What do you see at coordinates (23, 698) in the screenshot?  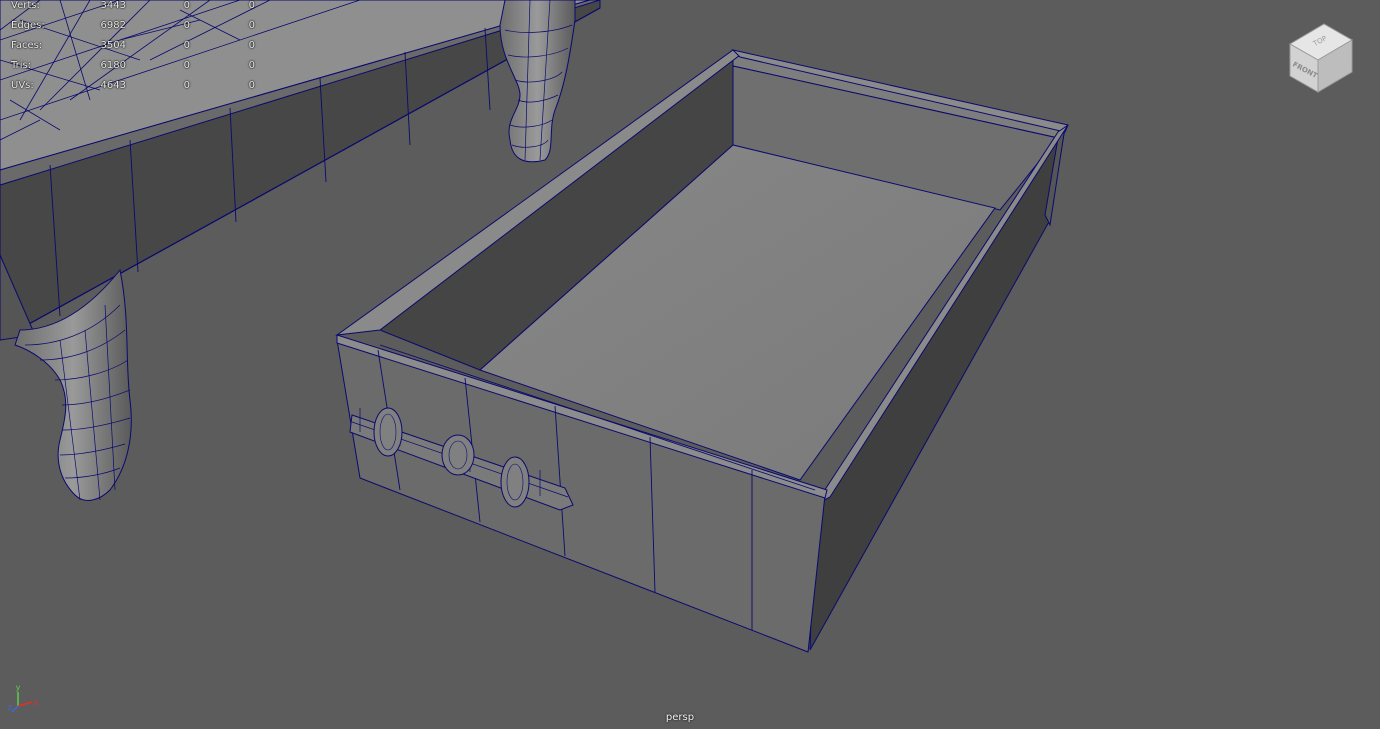 I see `axis-gizmo: y x z` at bounding box center [23, 698].